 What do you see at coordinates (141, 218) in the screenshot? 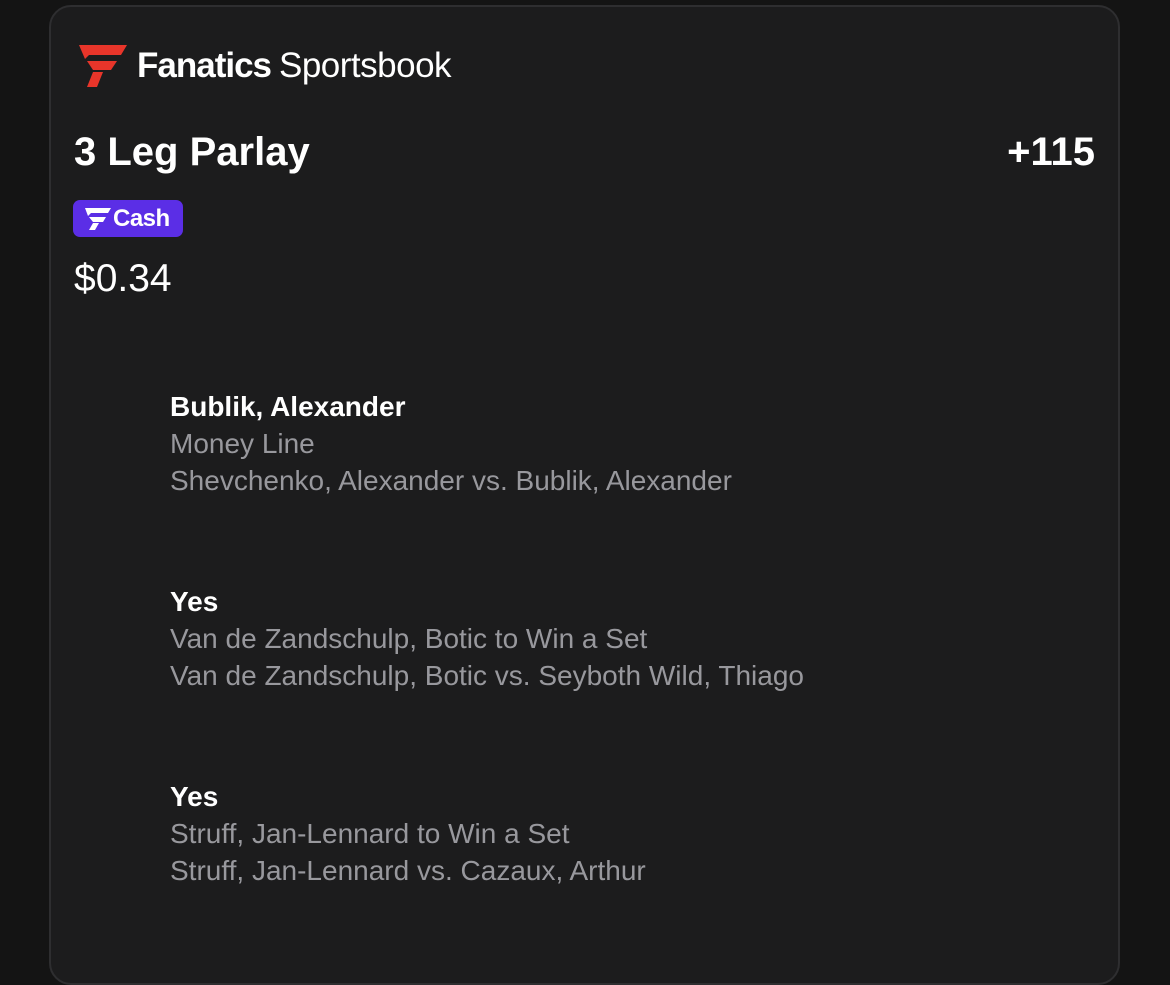
I see `cash-badge-label: Cash` at bounding box center [141, 218].